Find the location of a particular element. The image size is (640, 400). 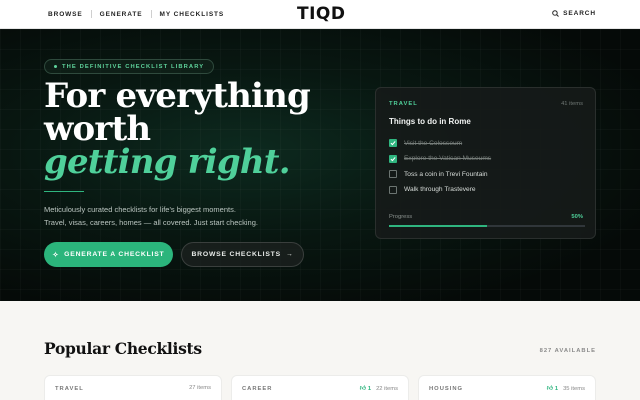

search-button: SEARCH is located at coordinates (574, 13).